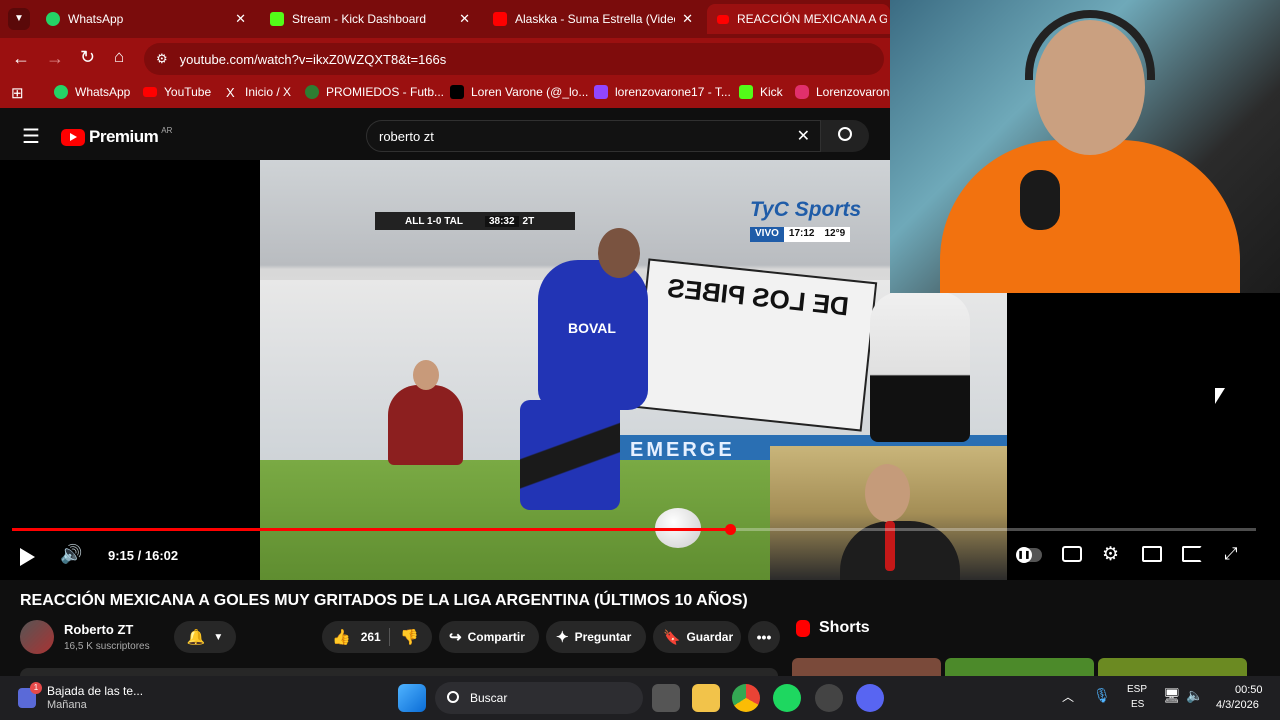 The width and height of the screenshot is (1280, 720). What do you see at coordinates (592, 328) in the screenshot?
I see `jersey-text: BOVAL` at bounding box center [592, 328].